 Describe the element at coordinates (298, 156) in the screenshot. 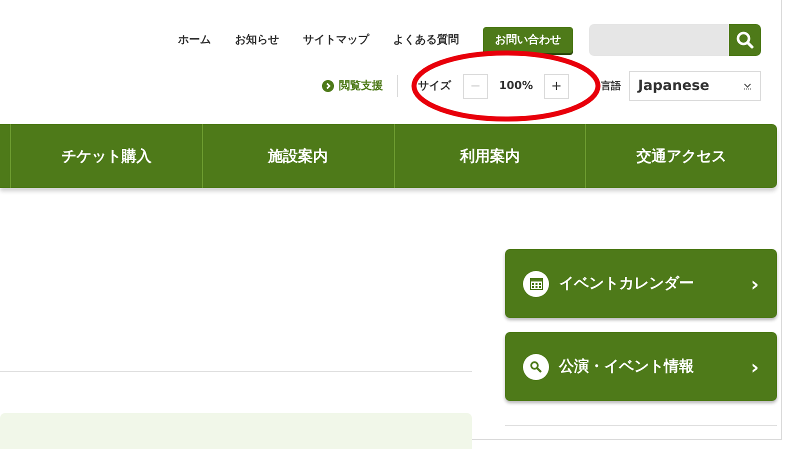

I see `nav-tab: 施設案内` at that location.